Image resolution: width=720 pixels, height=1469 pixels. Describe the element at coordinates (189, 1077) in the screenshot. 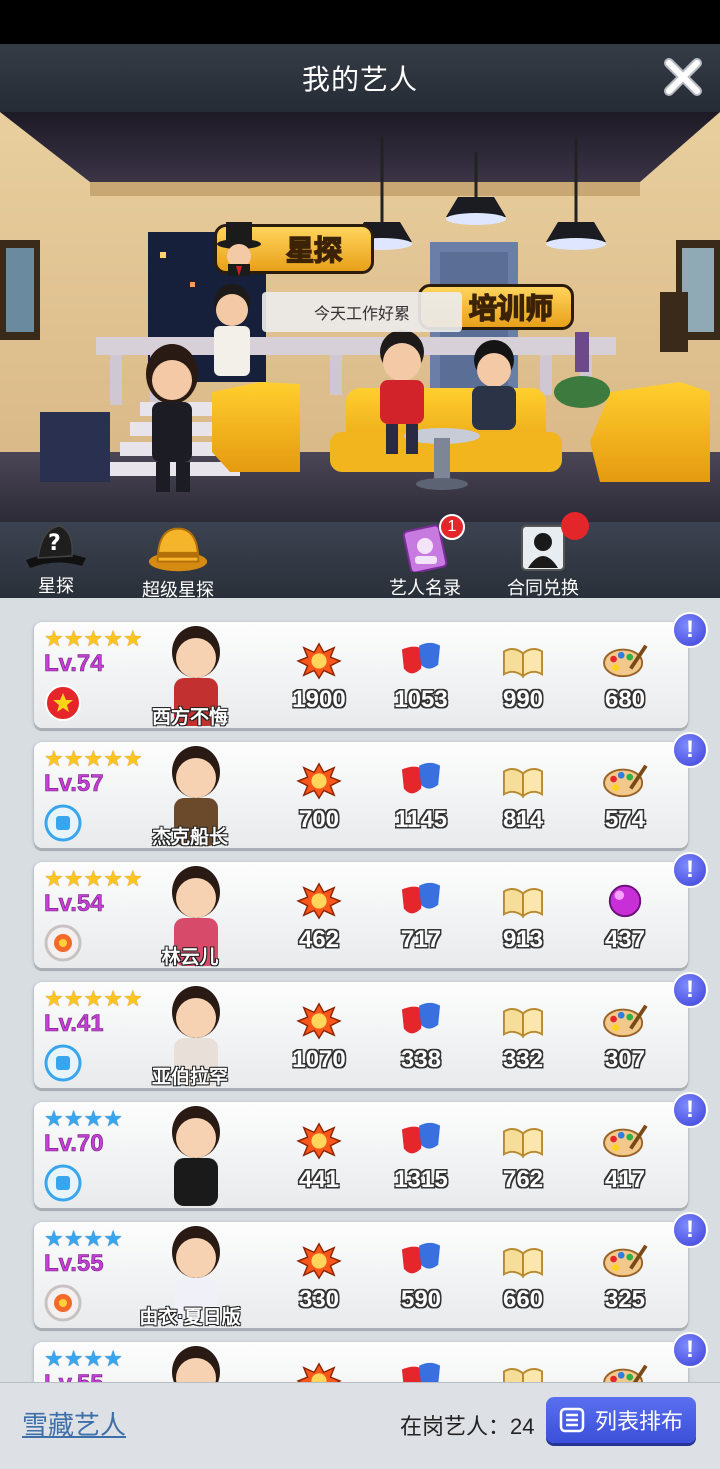

I see `artist-name: 亚伯拉罕` at that location.